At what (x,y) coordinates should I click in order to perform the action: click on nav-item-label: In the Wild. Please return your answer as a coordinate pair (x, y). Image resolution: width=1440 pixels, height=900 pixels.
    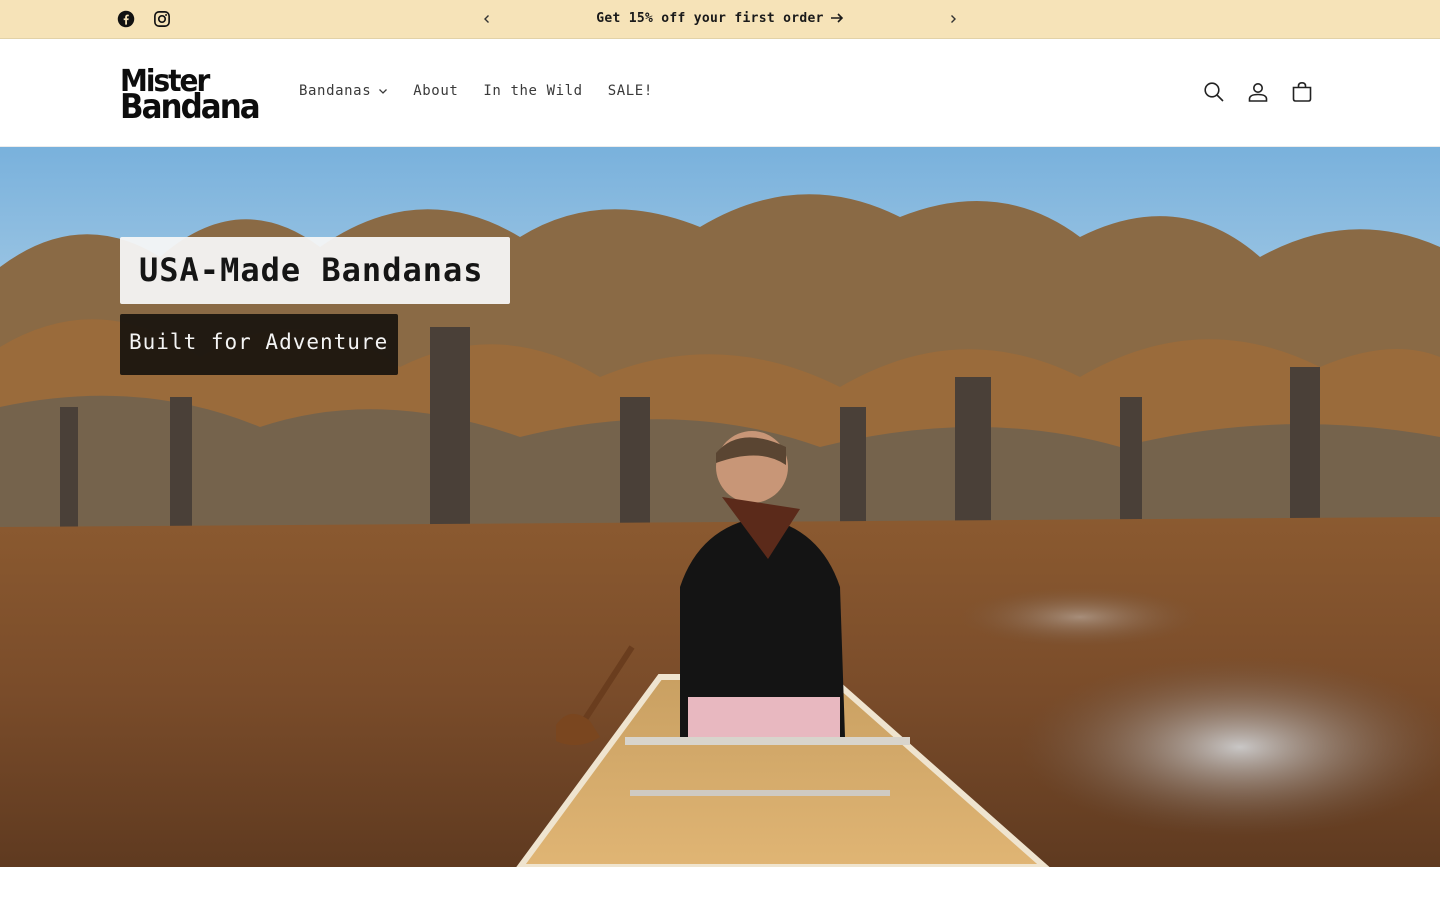
    Looking at the image, I should click on (533, 91).